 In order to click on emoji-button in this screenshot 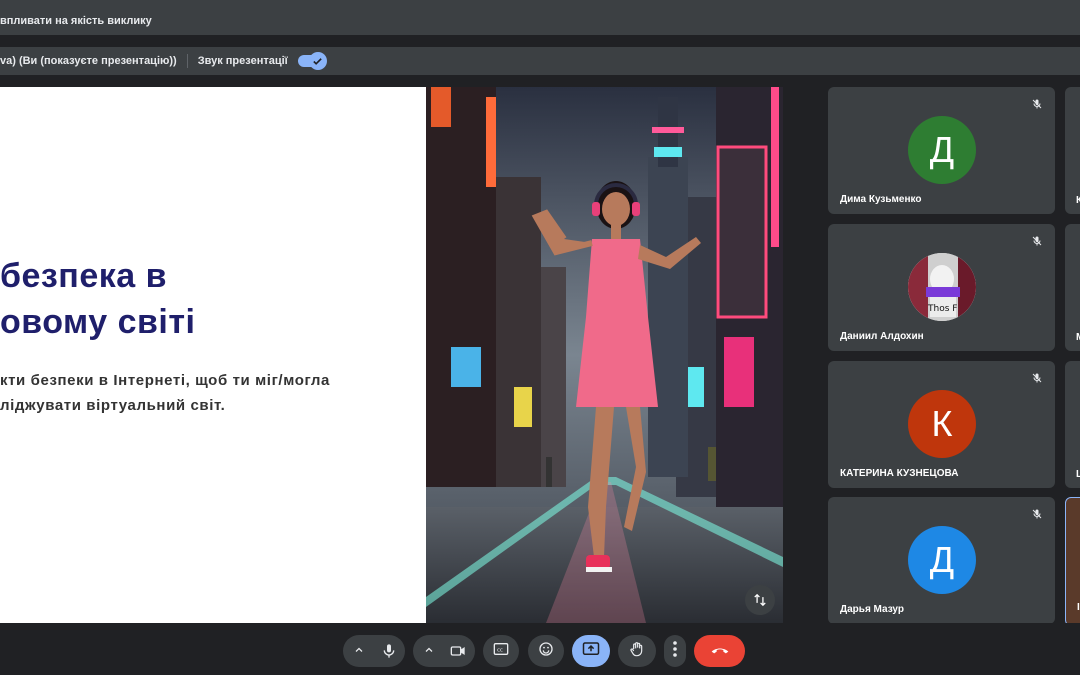, I will do `click(546, 651)`.